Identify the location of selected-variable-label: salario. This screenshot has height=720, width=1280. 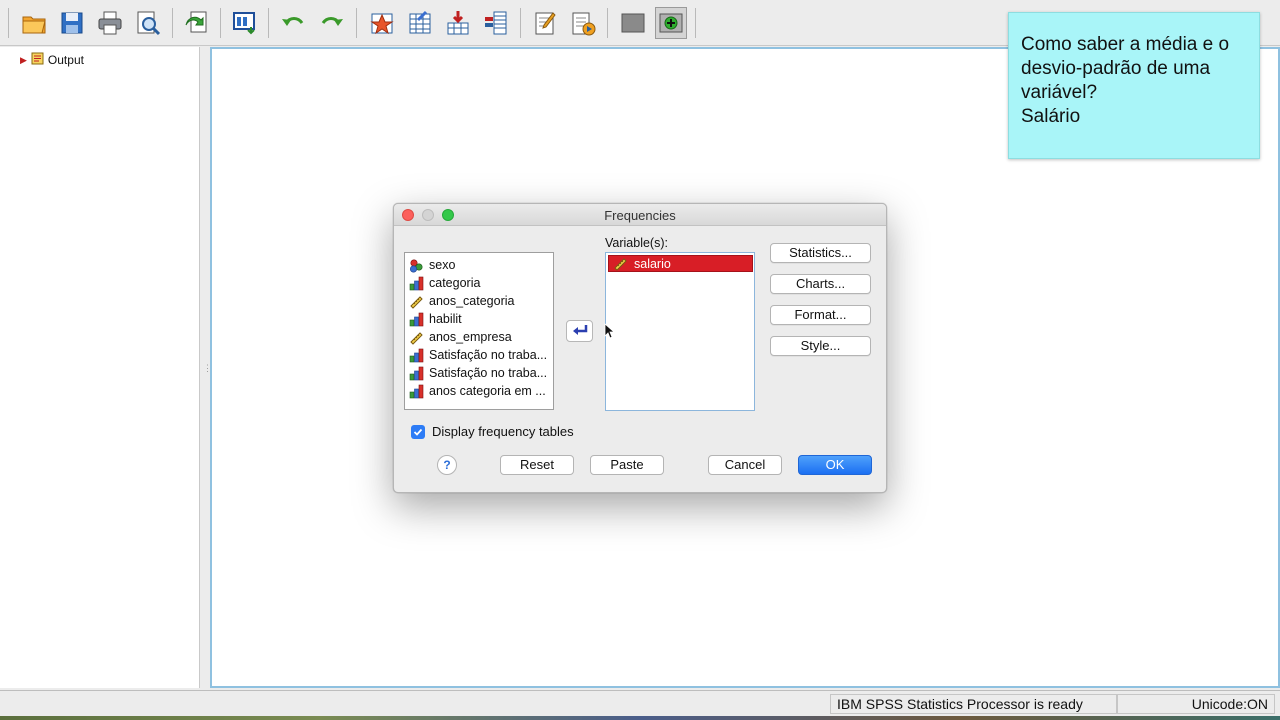
(652, 263).